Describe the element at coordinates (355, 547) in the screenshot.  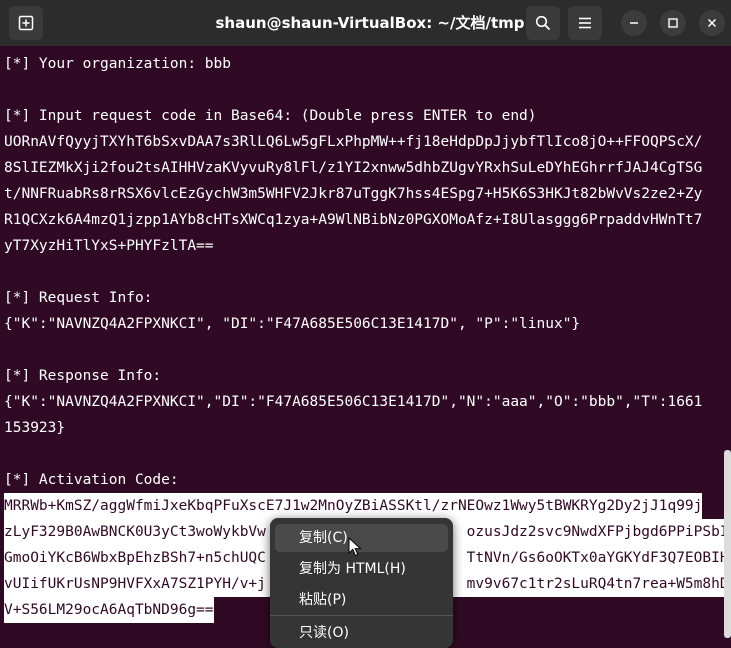
I see `mouse-pointer-icon` at that location.